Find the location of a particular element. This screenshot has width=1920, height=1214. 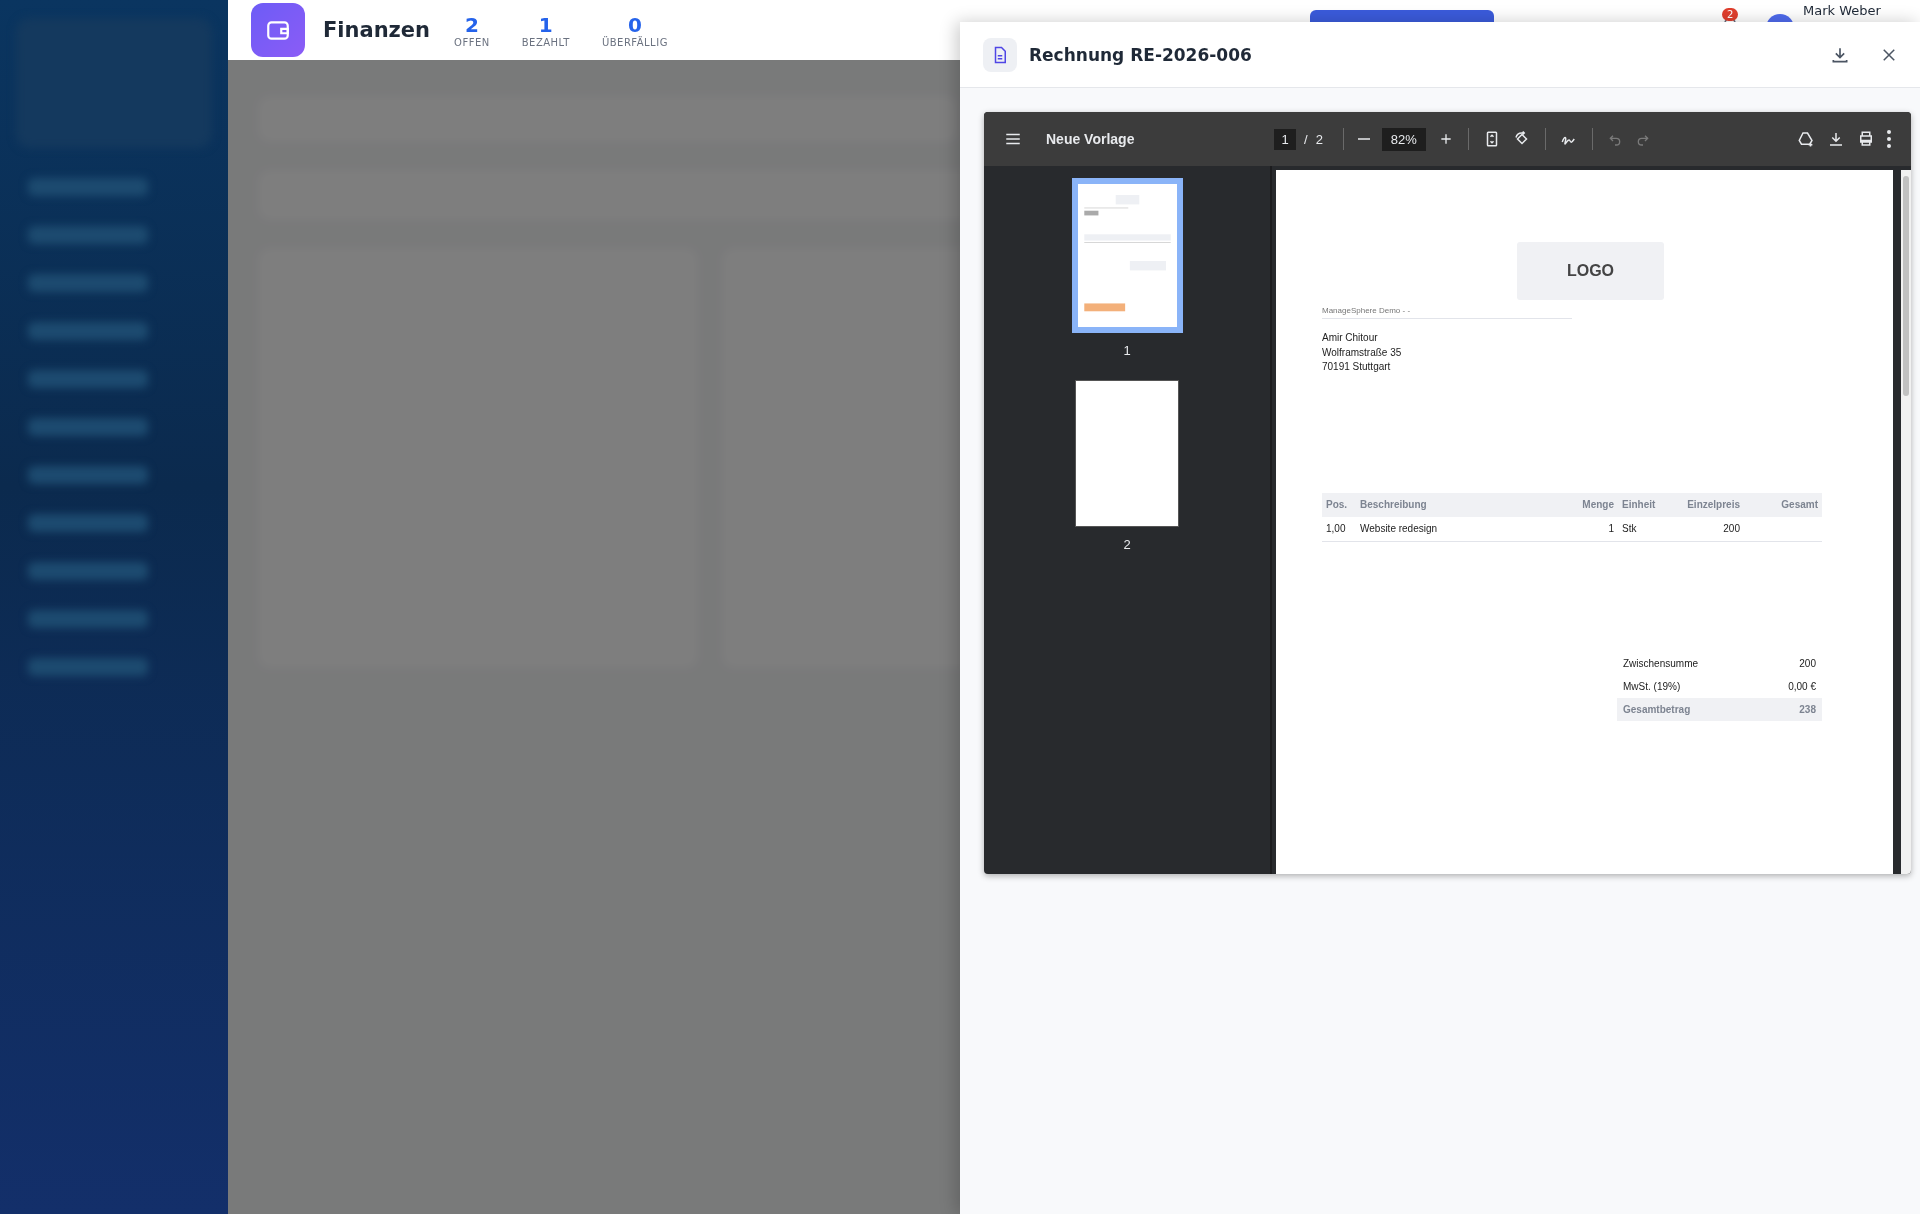

table-cell-text: Website redesign is located at coordinates (1399, 528).